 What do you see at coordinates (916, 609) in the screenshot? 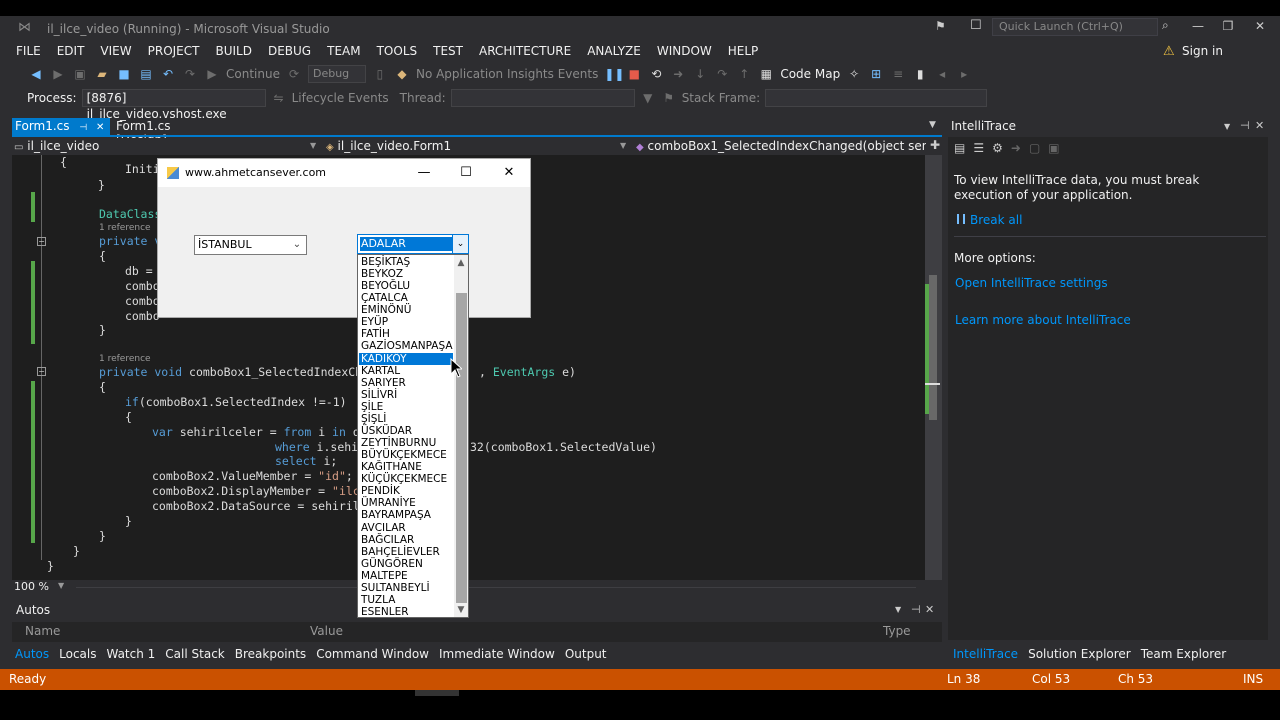
I see `pin-icon: ⊣` at bounding box center [916, 609].